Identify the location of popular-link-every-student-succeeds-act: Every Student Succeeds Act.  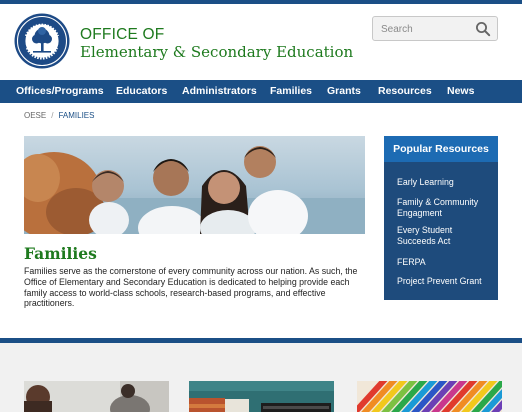
(444, 235).